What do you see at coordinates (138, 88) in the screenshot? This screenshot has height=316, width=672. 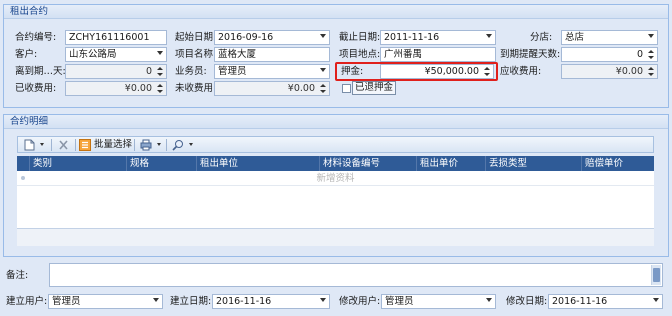 I see `received-value: ¥0.00` at bounding box center [138, 88].